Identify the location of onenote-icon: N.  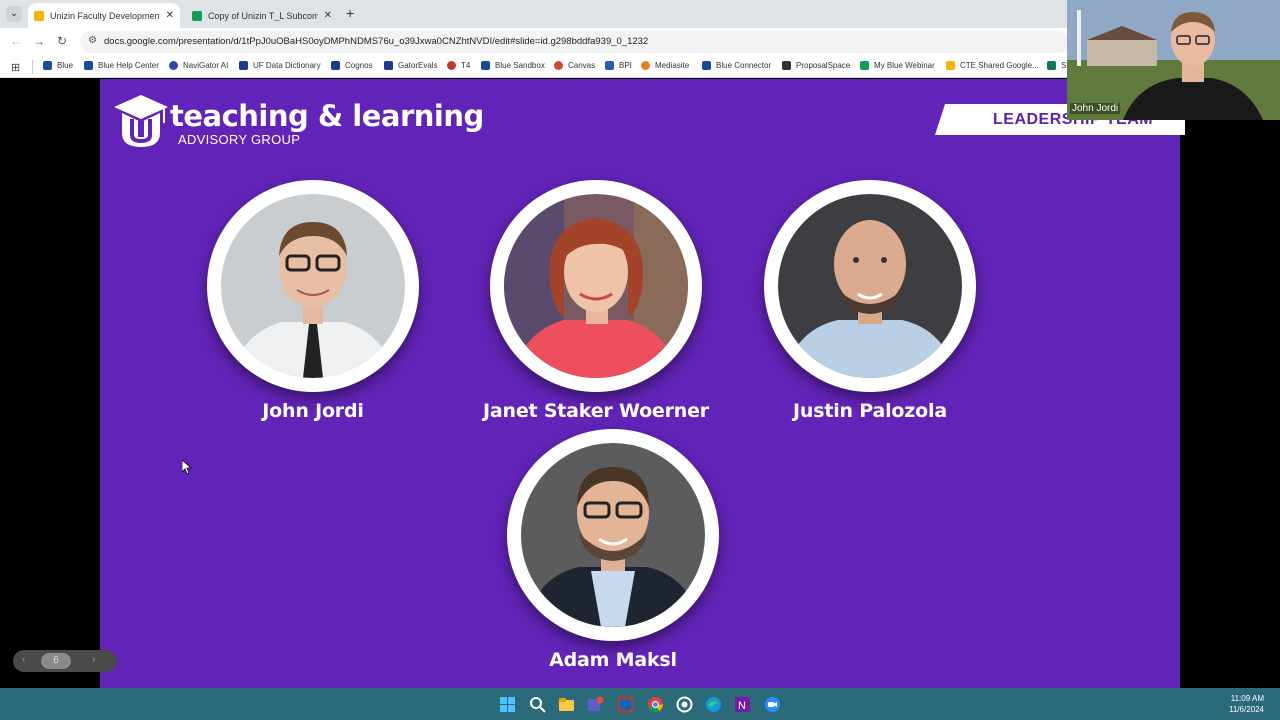
(742, 704).